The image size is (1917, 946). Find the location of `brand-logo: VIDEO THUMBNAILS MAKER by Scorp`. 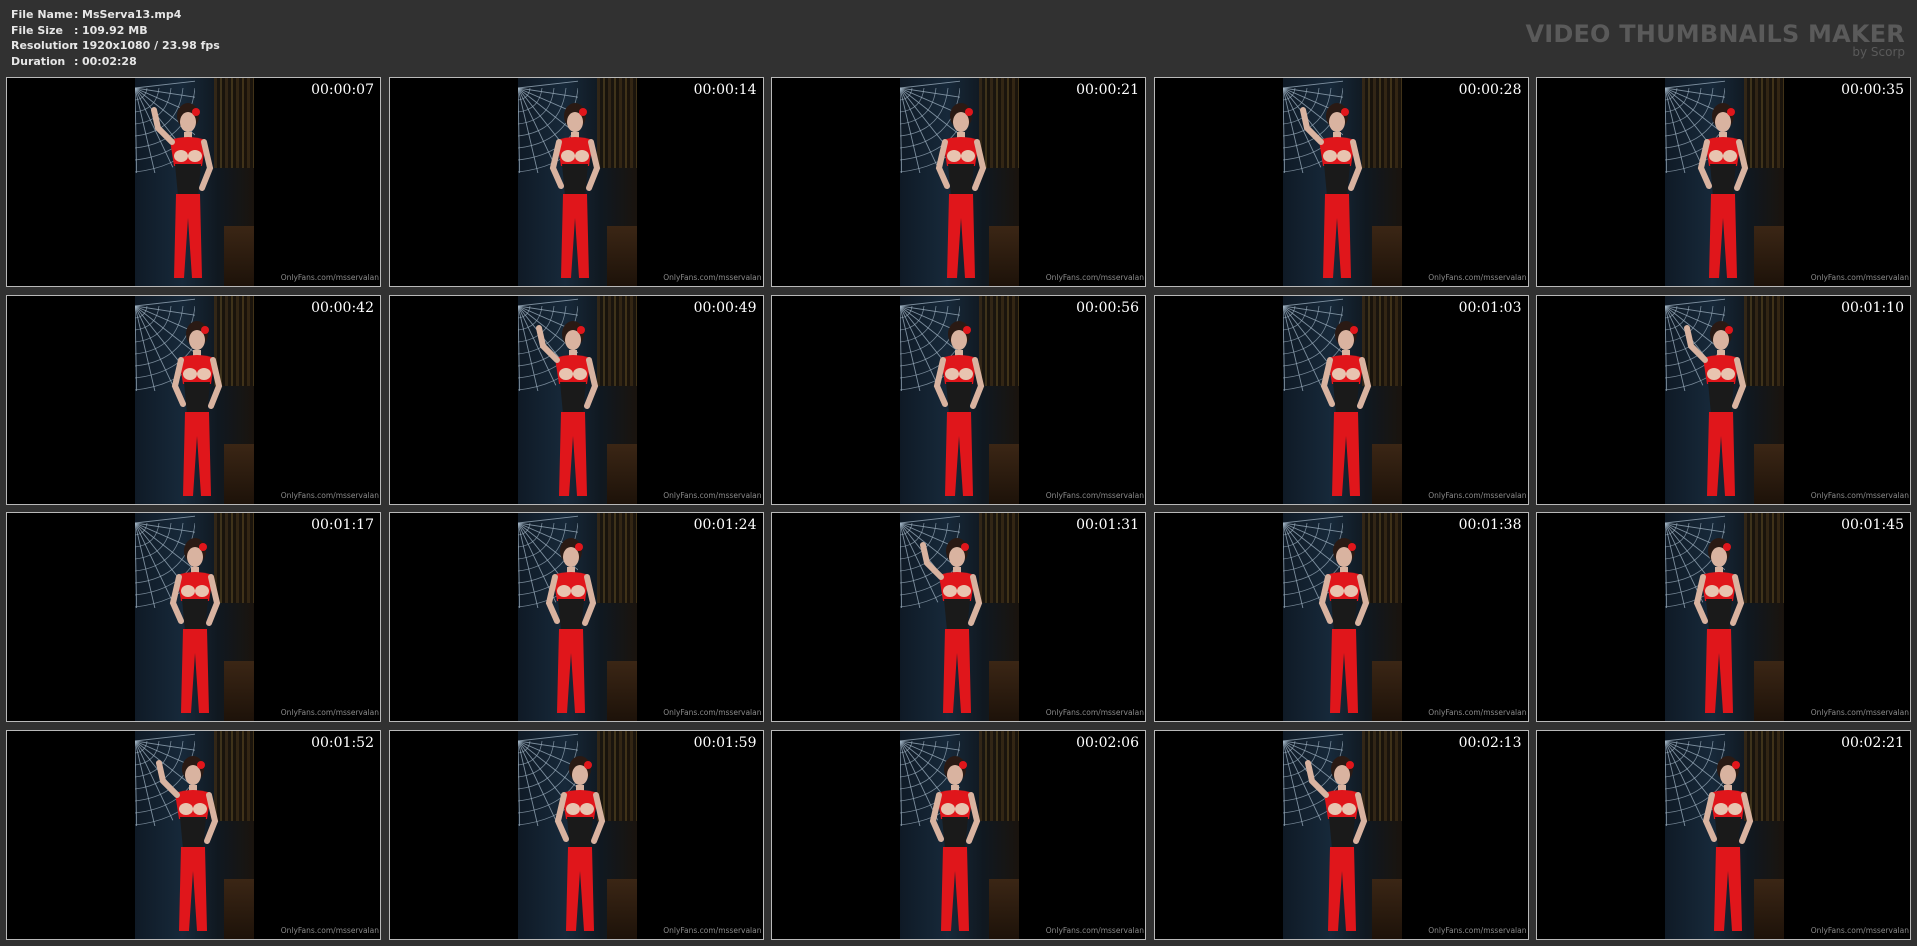

brand-logo: VIDEO THUMBNAILS MAKER by Scorp is located at coordinates (1715, 39).